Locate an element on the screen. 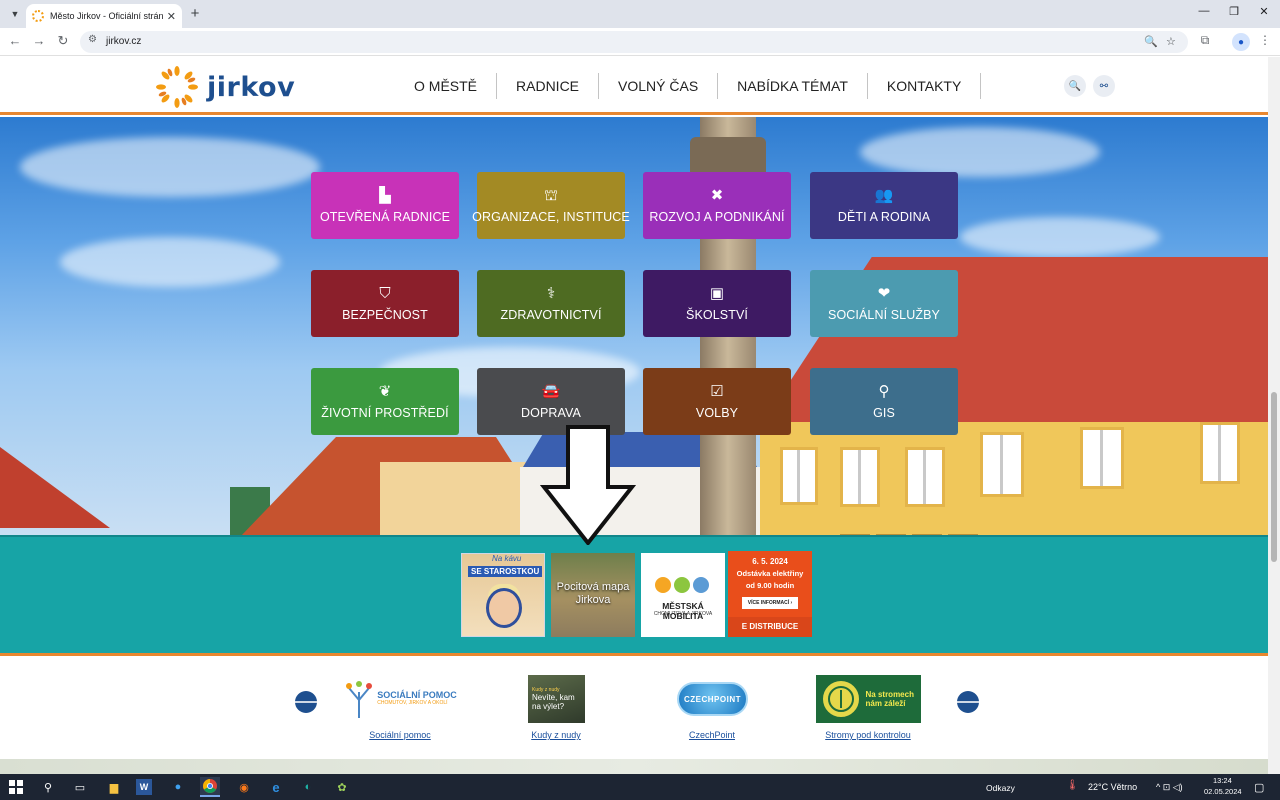 The height and width of the screenshot is (800, 1280). partner-name: Nevíte, kam na výlet? is located at coordinates (553, 702).